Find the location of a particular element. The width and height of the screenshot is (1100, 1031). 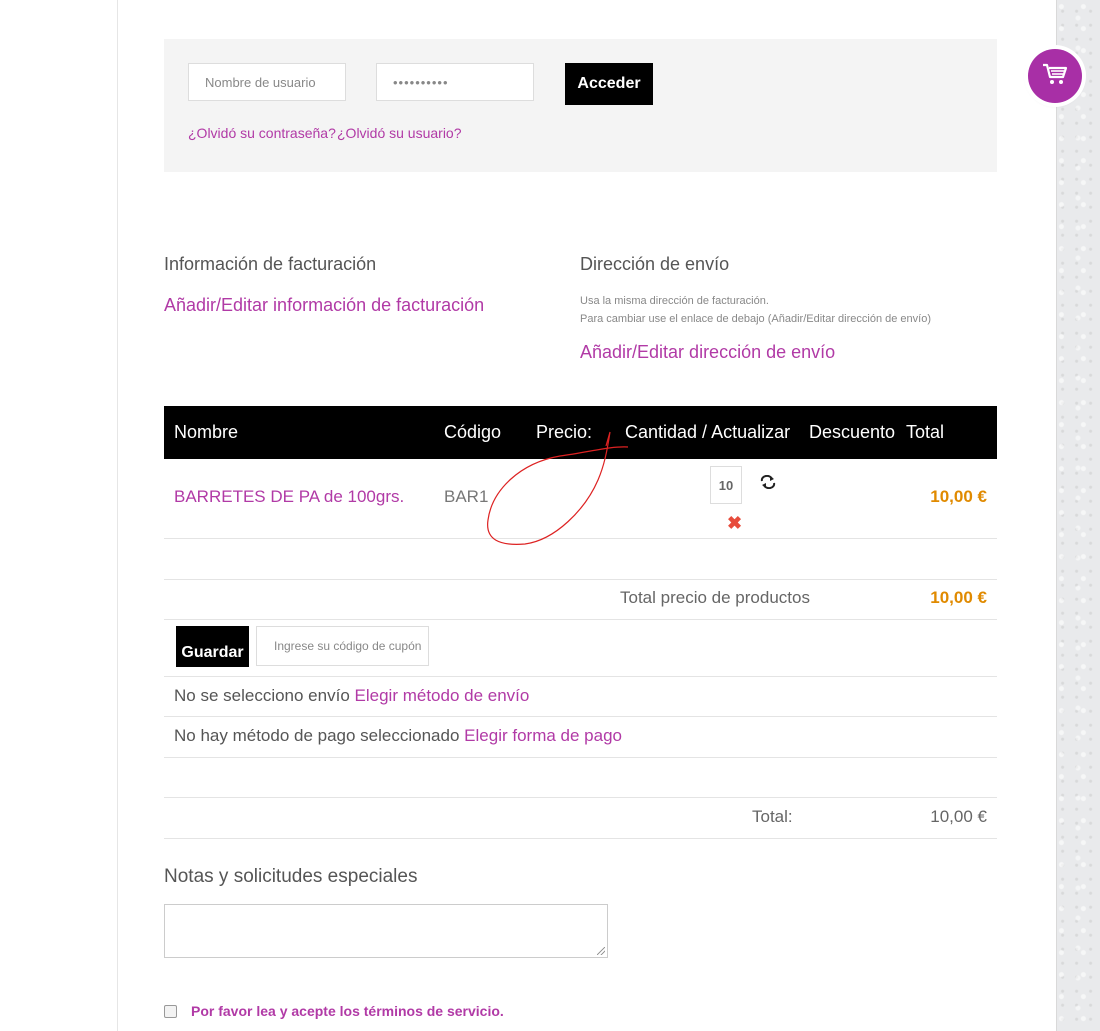

cart-button is located at coordinates (1055, 76).